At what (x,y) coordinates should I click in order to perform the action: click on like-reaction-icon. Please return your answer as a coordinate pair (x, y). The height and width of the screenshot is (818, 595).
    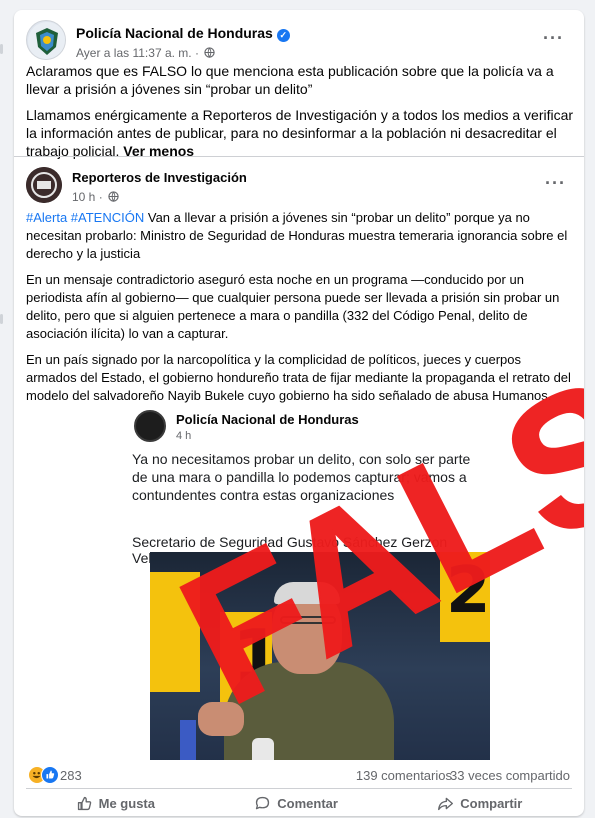
    Looking at the image, I should click on (50, 775).